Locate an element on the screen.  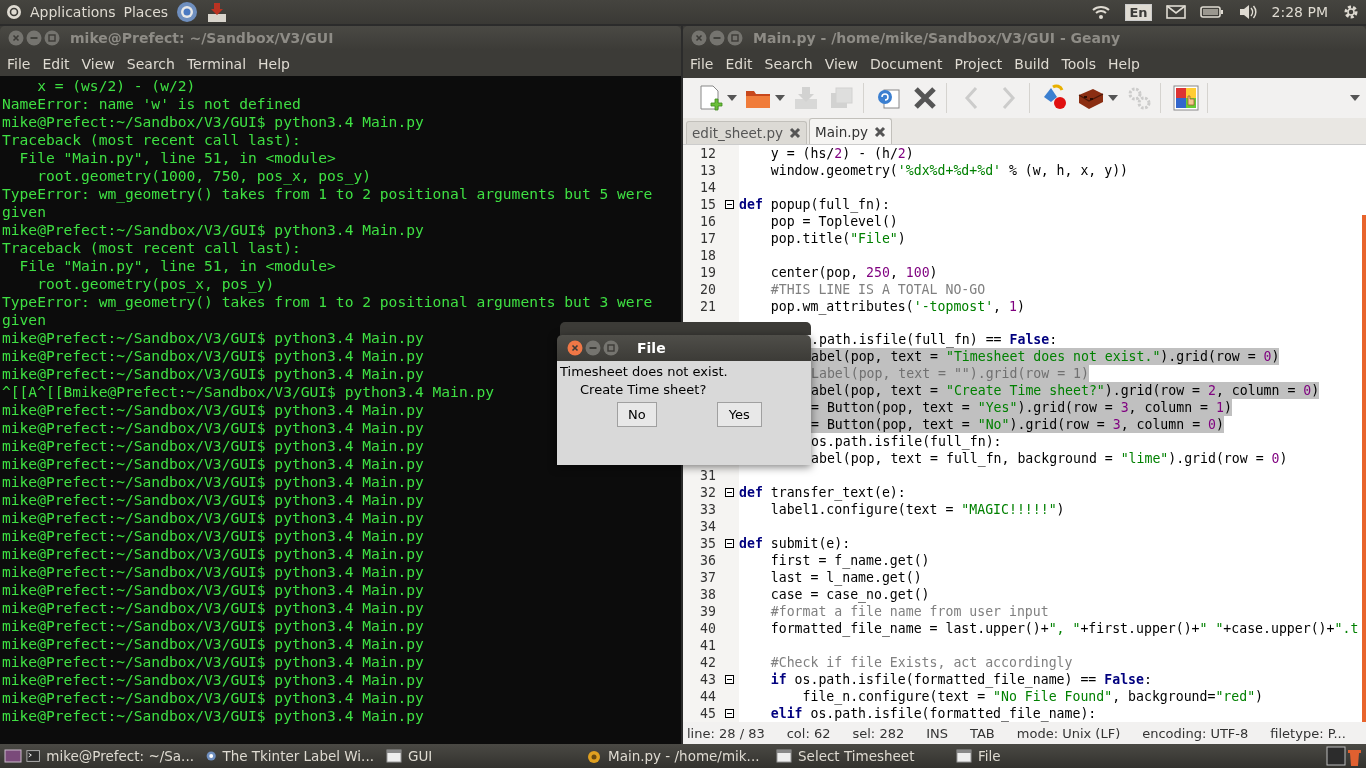
terminal-line: Traceback (most recent call last): is located at coordinates (151, 140).